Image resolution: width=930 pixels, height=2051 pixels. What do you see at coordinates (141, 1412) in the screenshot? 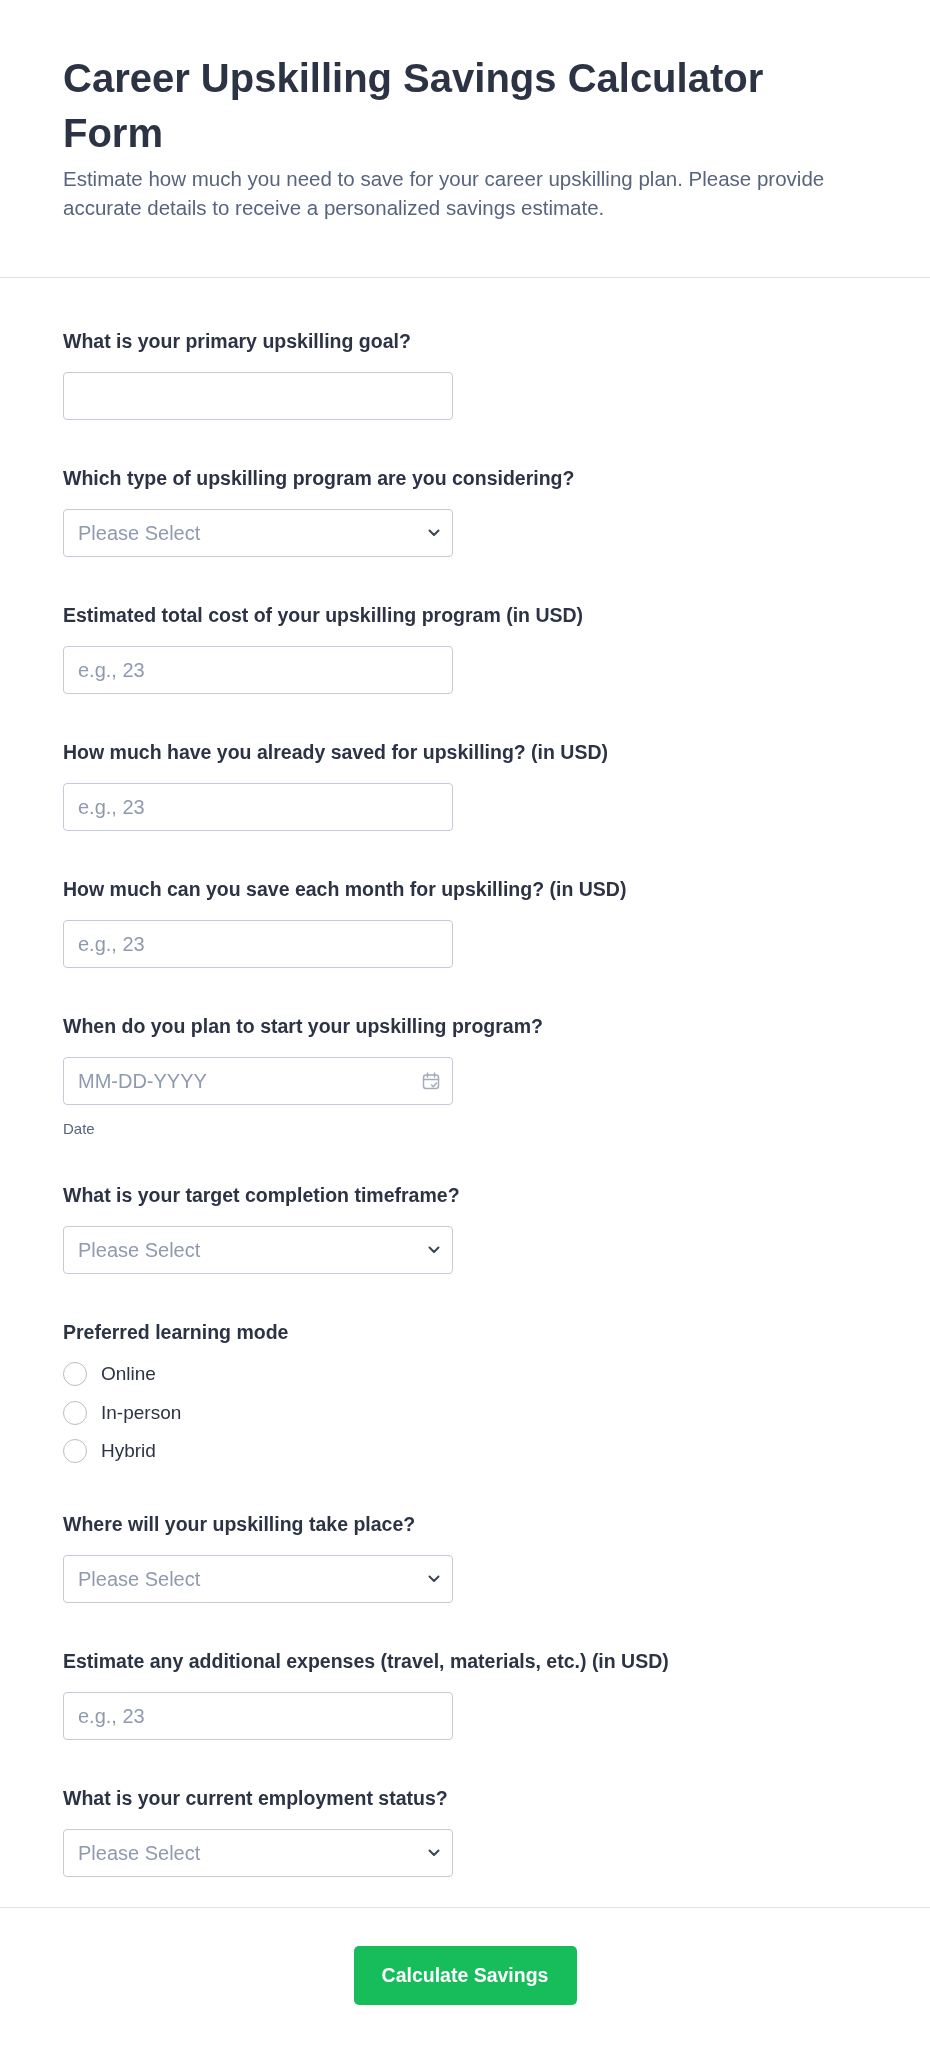
I see `radio-label: In-person` at bounding box center [141, 1412].